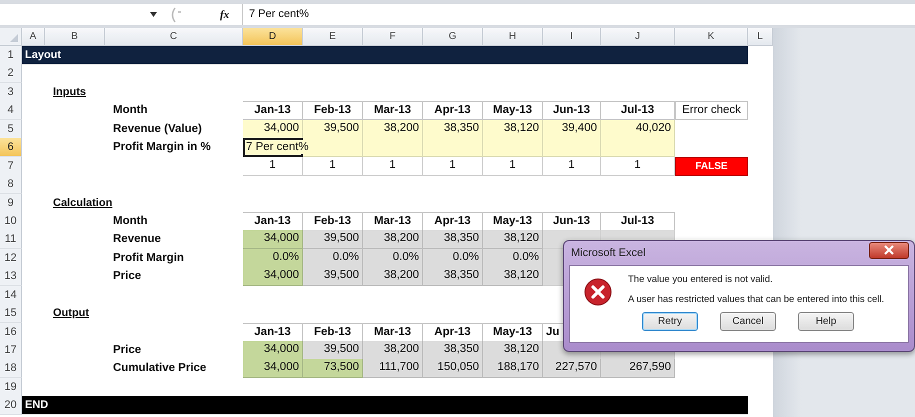  I want to click on column-header: B, so click(75, 37).